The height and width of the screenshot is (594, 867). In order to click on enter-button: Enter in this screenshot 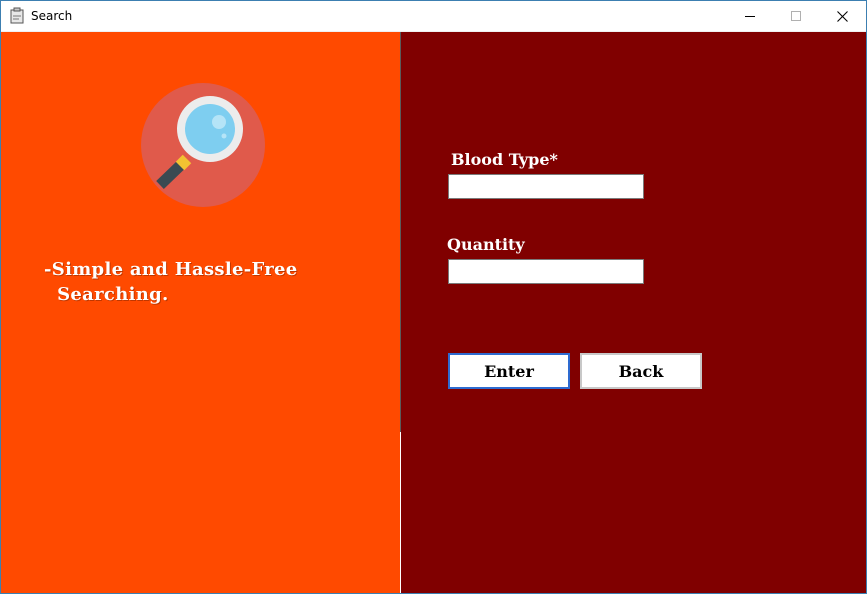, I will do `click(509, 371)`.